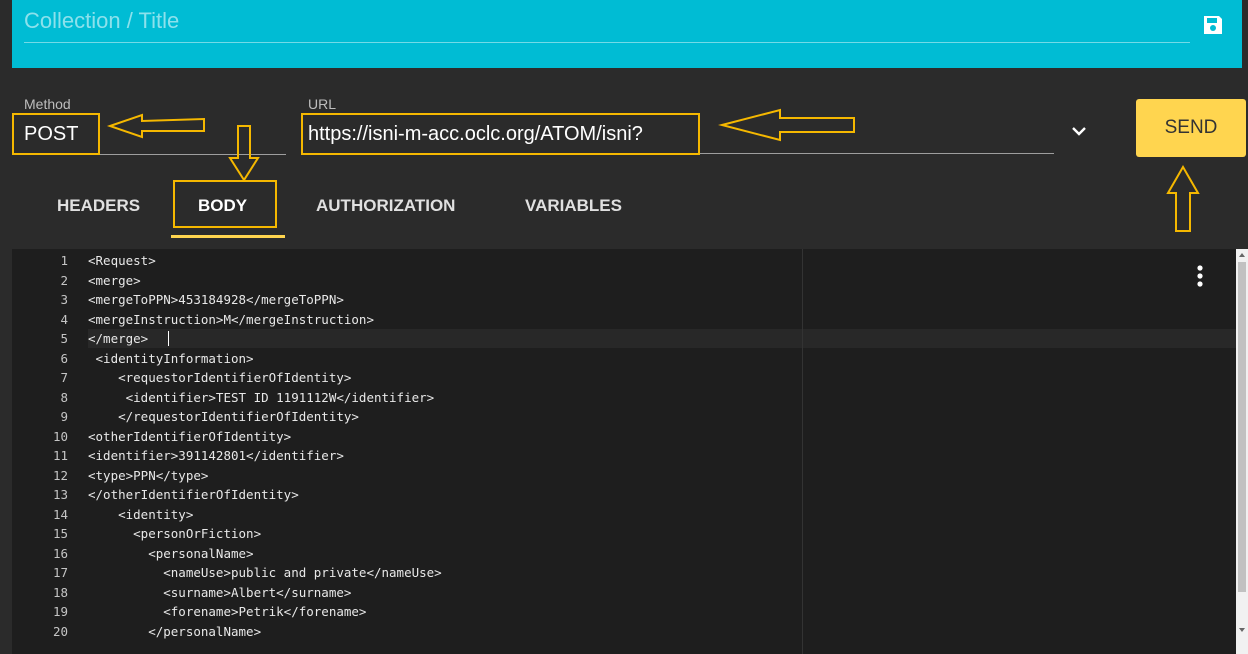 Image resolution: width=1248 pixels, height=654 pixels. I want to click on line-number: 17, so click(60, 572).